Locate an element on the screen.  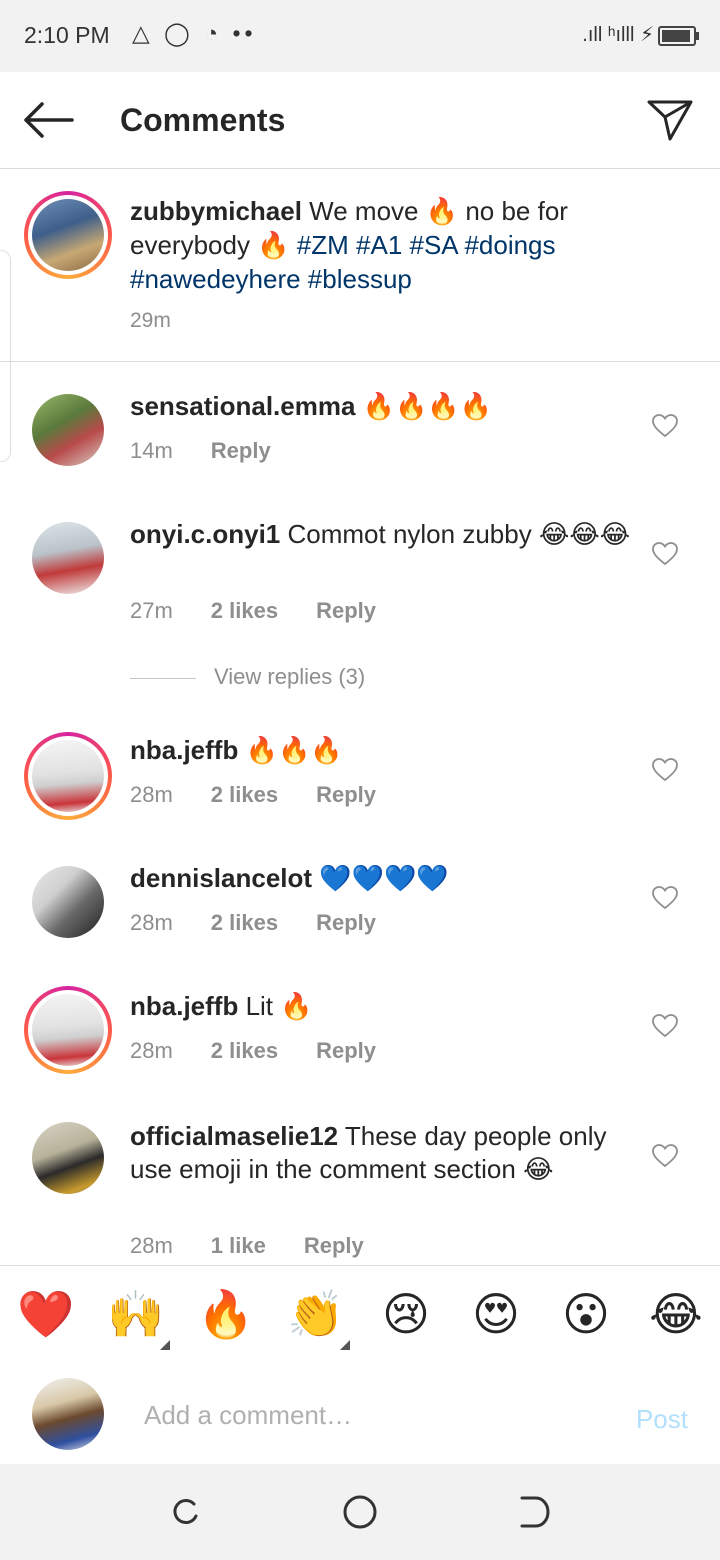
emoji-clap-button: 👏 is located at coordinates (316, 1314).